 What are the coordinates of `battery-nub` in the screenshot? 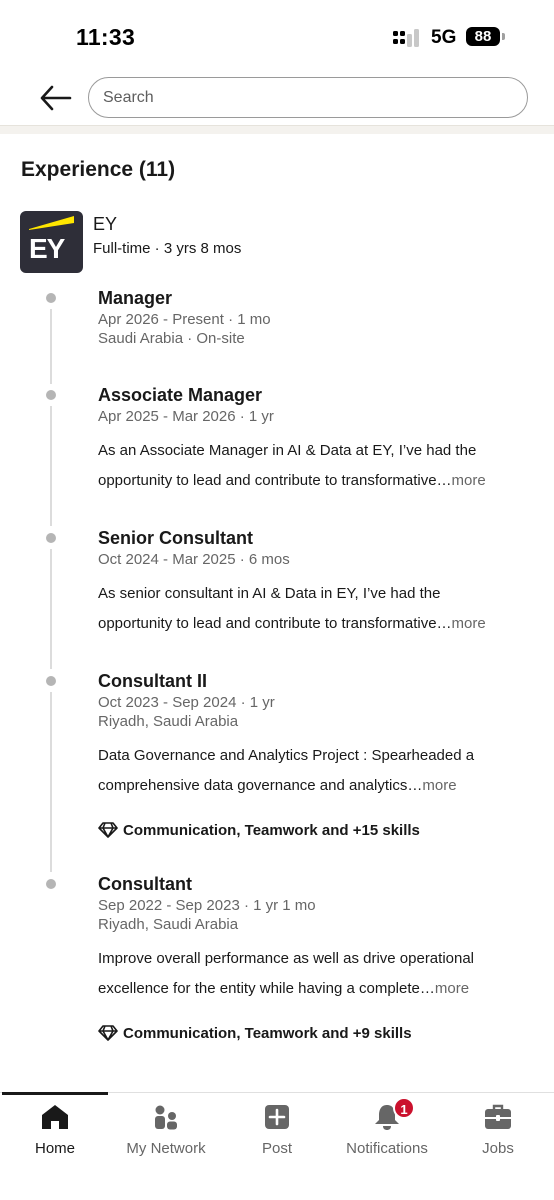 It's located at (503, 36).